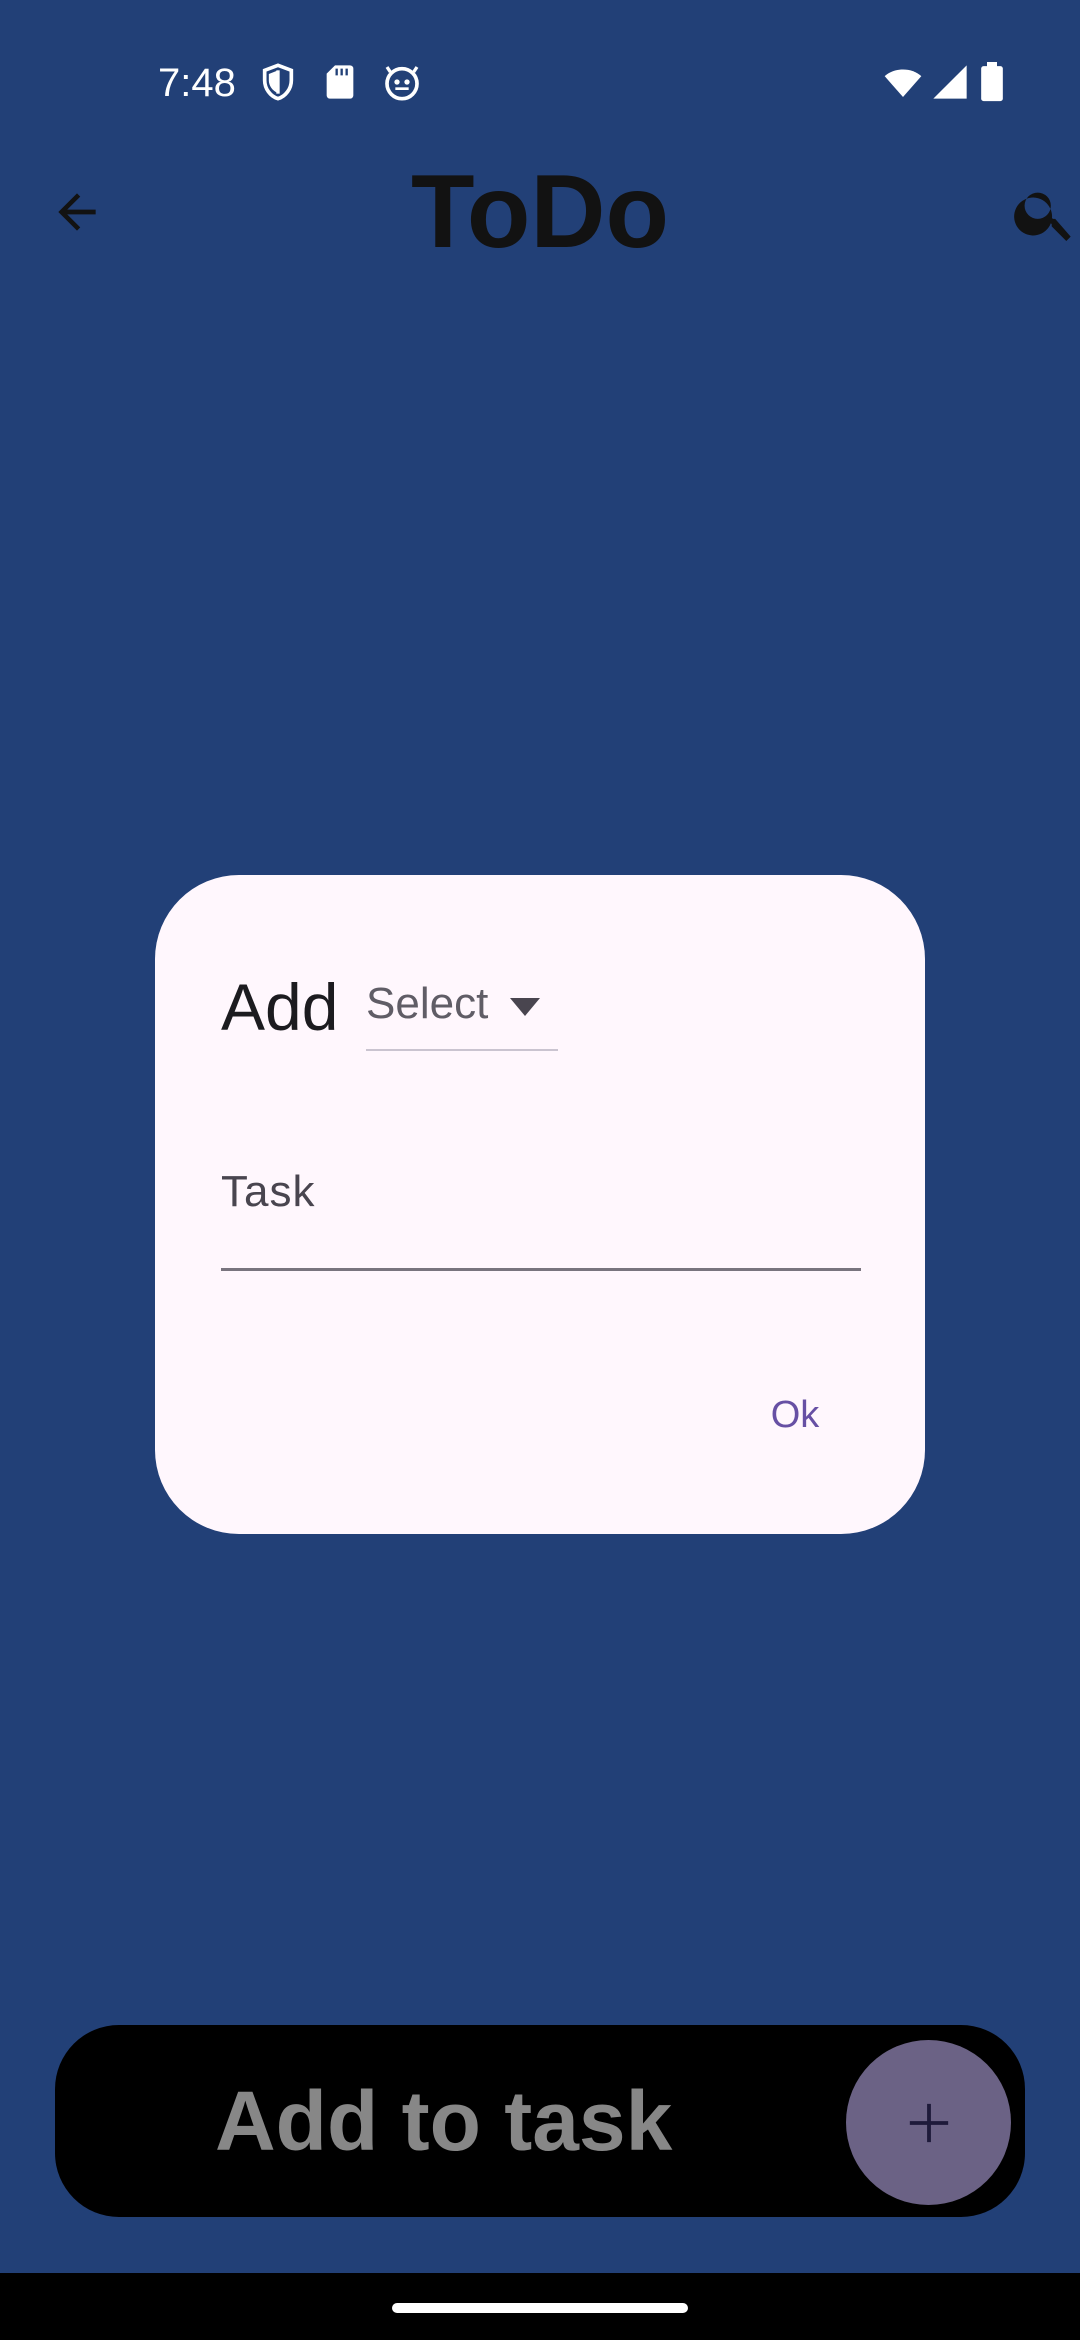  What do you see at coordinates (540, 212) in the screenshot?
I see `page-title: ToDo` at bounding box center [540, 212].